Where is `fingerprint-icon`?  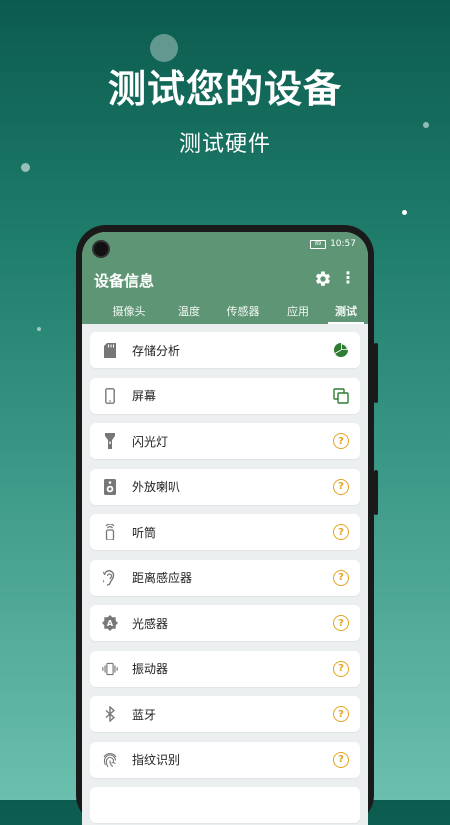
fingerprint-icon is located at coordinates (110, 760).